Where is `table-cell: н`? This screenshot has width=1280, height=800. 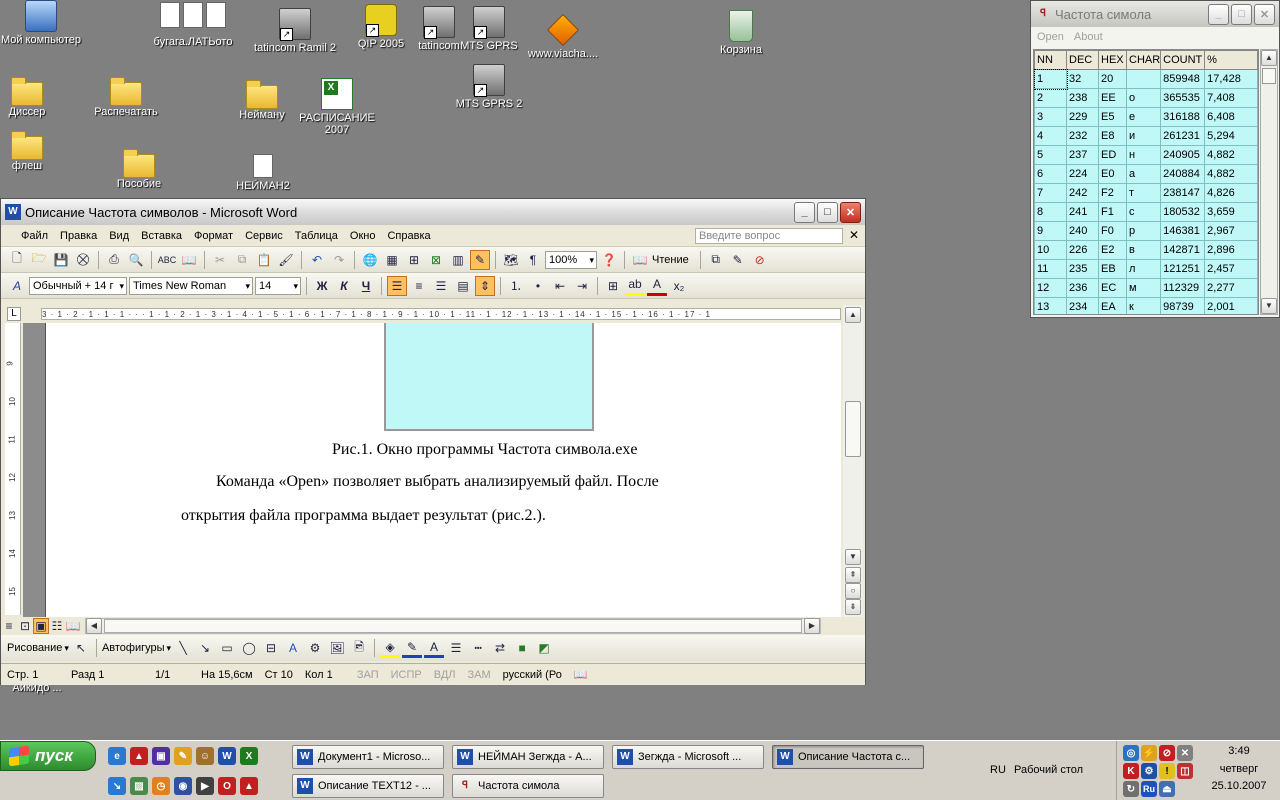
table-cell: н is located at coordinates (1143, 155).